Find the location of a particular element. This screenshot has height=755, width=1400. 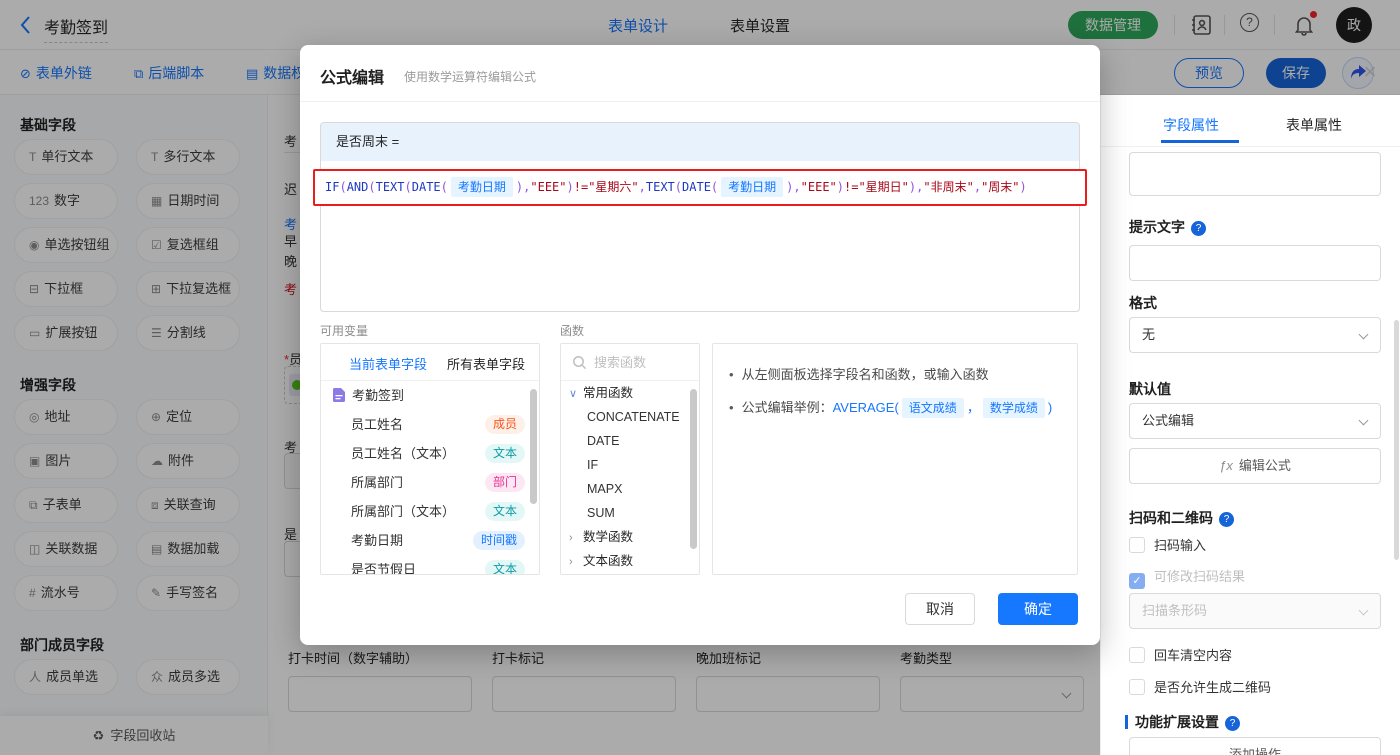

formula-token: ) is located at coordinates (840, 187).